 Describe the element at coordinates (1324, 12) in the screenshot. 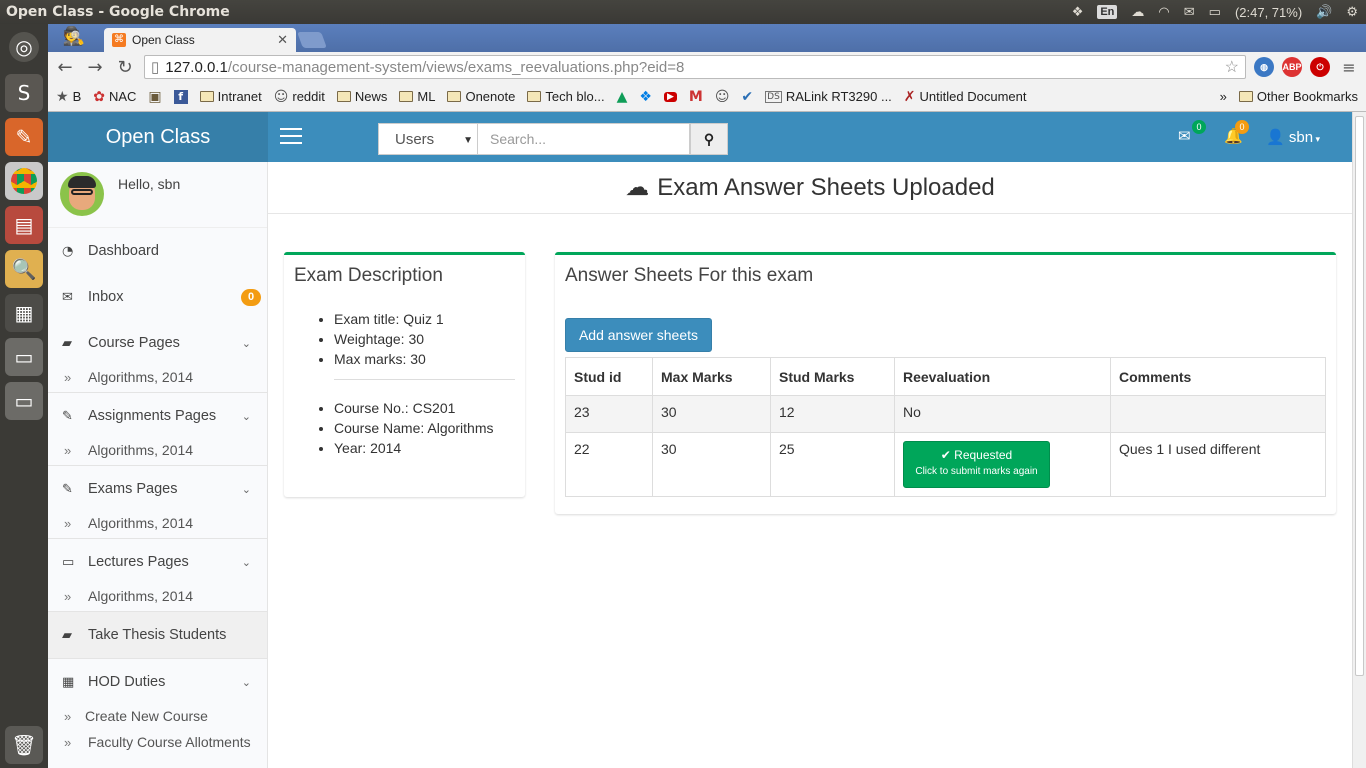

I see `volume-icon: 🔊` at that location.